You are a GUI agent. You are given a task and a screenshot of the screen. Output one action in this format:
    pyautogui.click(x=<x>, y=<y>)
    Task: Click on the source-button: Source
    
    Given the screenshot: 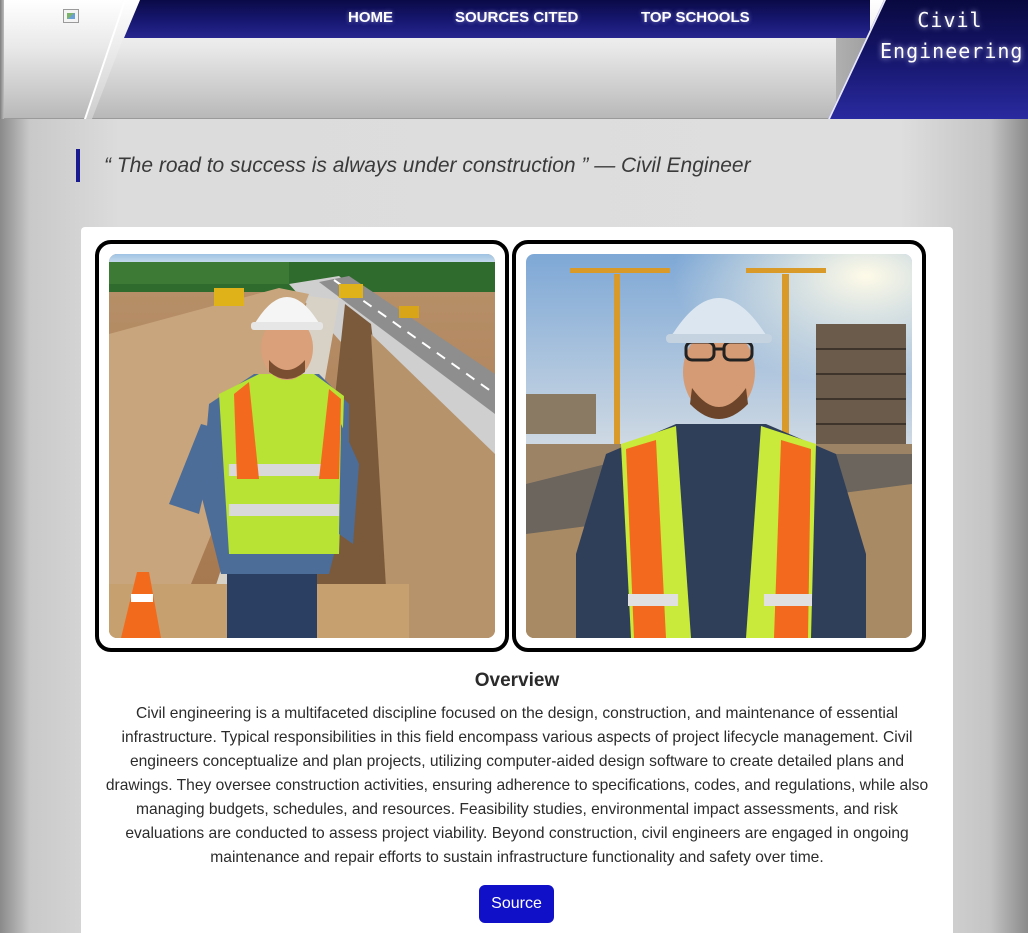 What is the action you would take?
    pyautogui.click(x=516, y=904)
    